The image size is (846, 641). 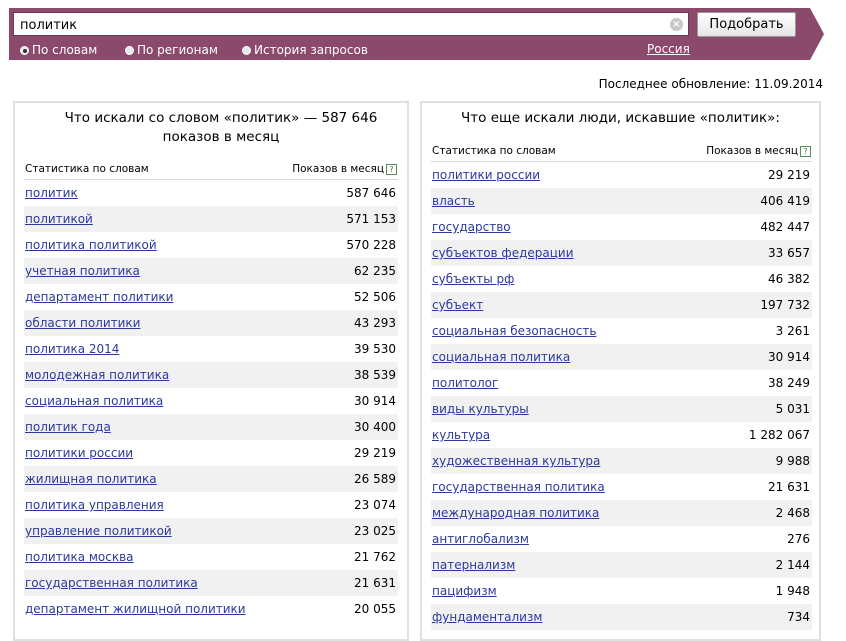 What do you see at coordinates (91, 245) in the screenshot?
I see `keyword-link: политика политикой` at bounding box center [91, 245].